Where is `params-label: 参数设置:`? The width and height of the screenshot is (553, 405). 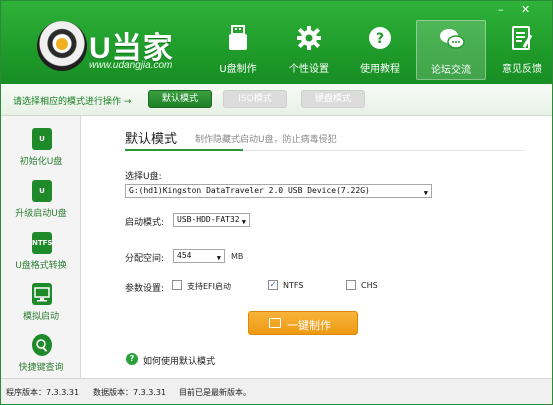
params-label: 参数设置: is located at coordinates (145, 289).